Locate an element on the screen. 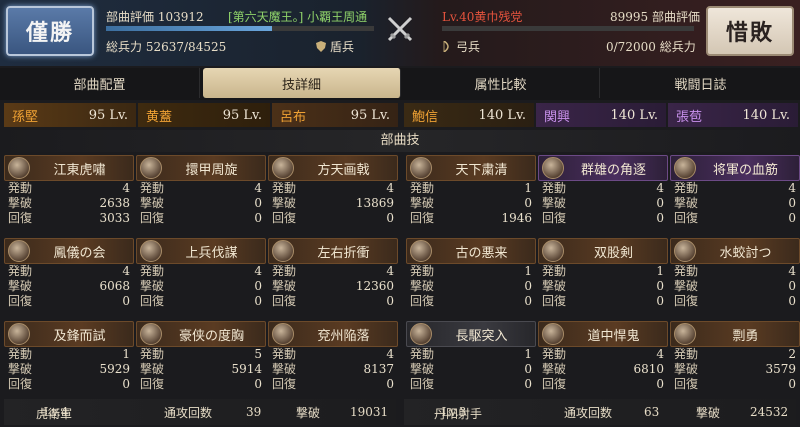 This screenshot has height=427, width=800. kill-value: 3579 is located at coordinates (780, 369).